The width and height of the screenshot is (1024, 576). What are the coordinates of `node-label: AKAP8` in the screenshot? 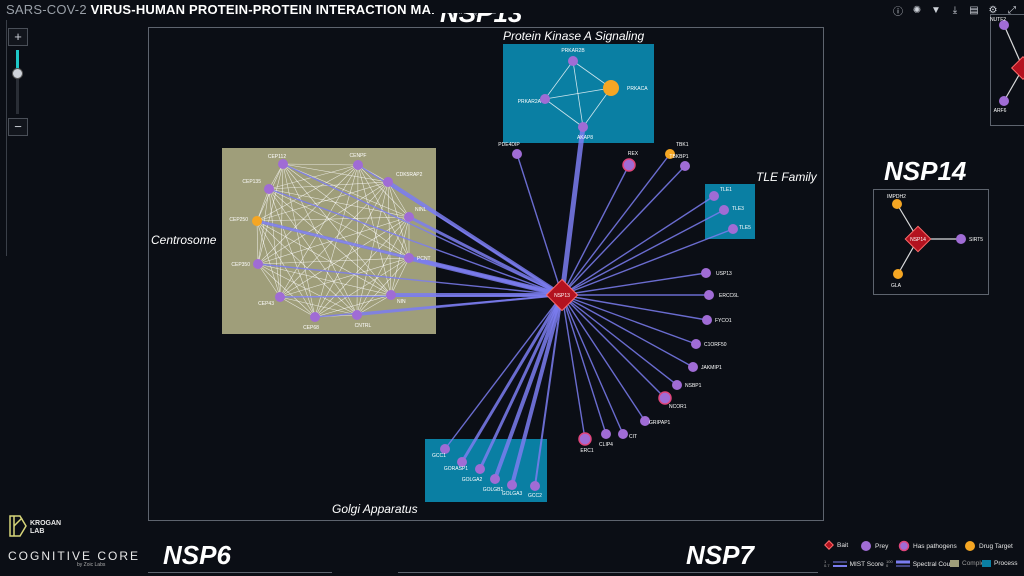 It's located at (585, 138).